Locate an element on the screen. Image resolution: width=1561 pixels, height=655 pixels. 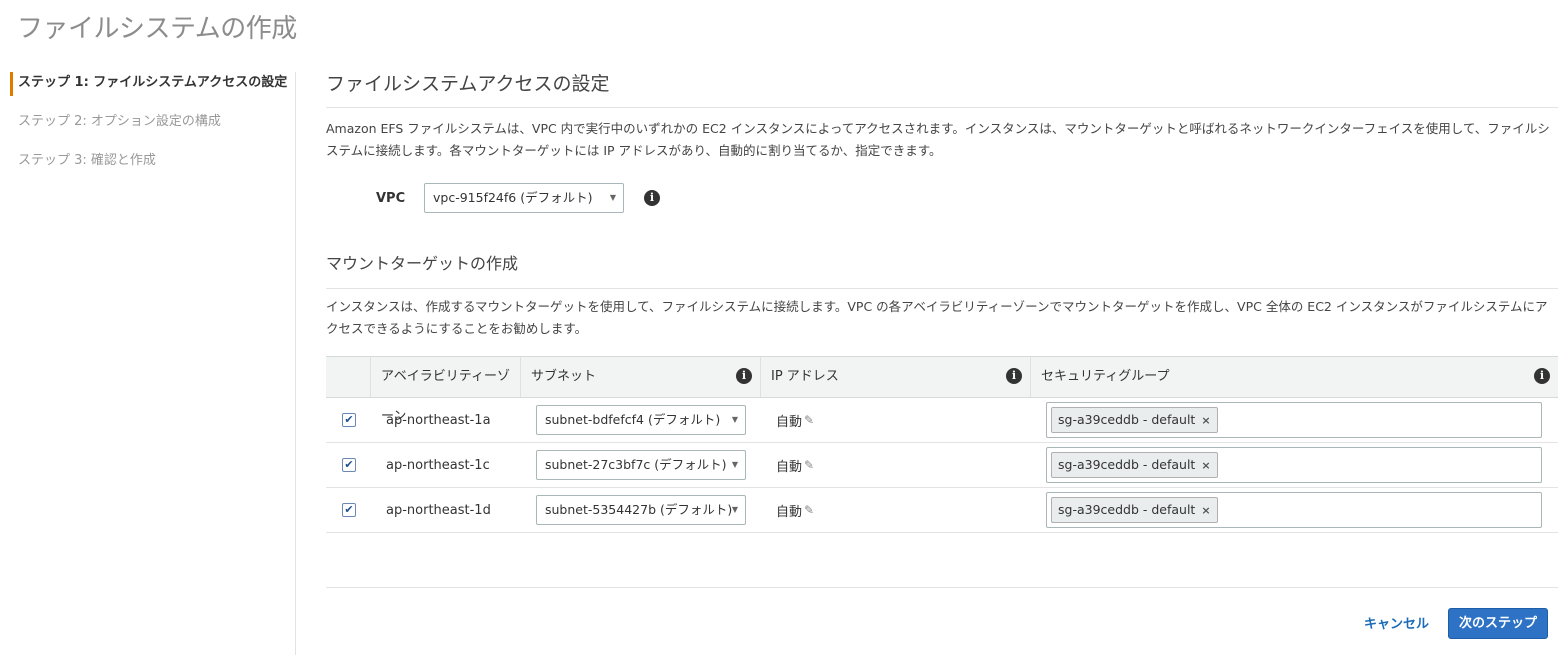
step-1: ステップ 1: ファイルシステムアクセスの設定 is located at coordinates (152, 84).